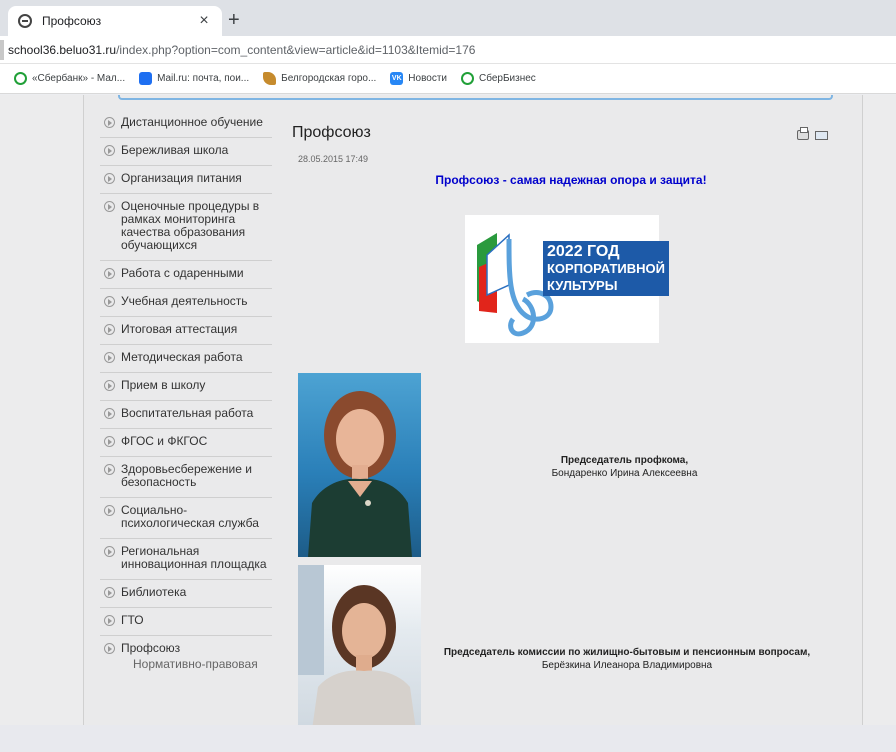  I want to click on sidebar-item-health: Здоровьесбережение и безопасность, so click(186, 477).